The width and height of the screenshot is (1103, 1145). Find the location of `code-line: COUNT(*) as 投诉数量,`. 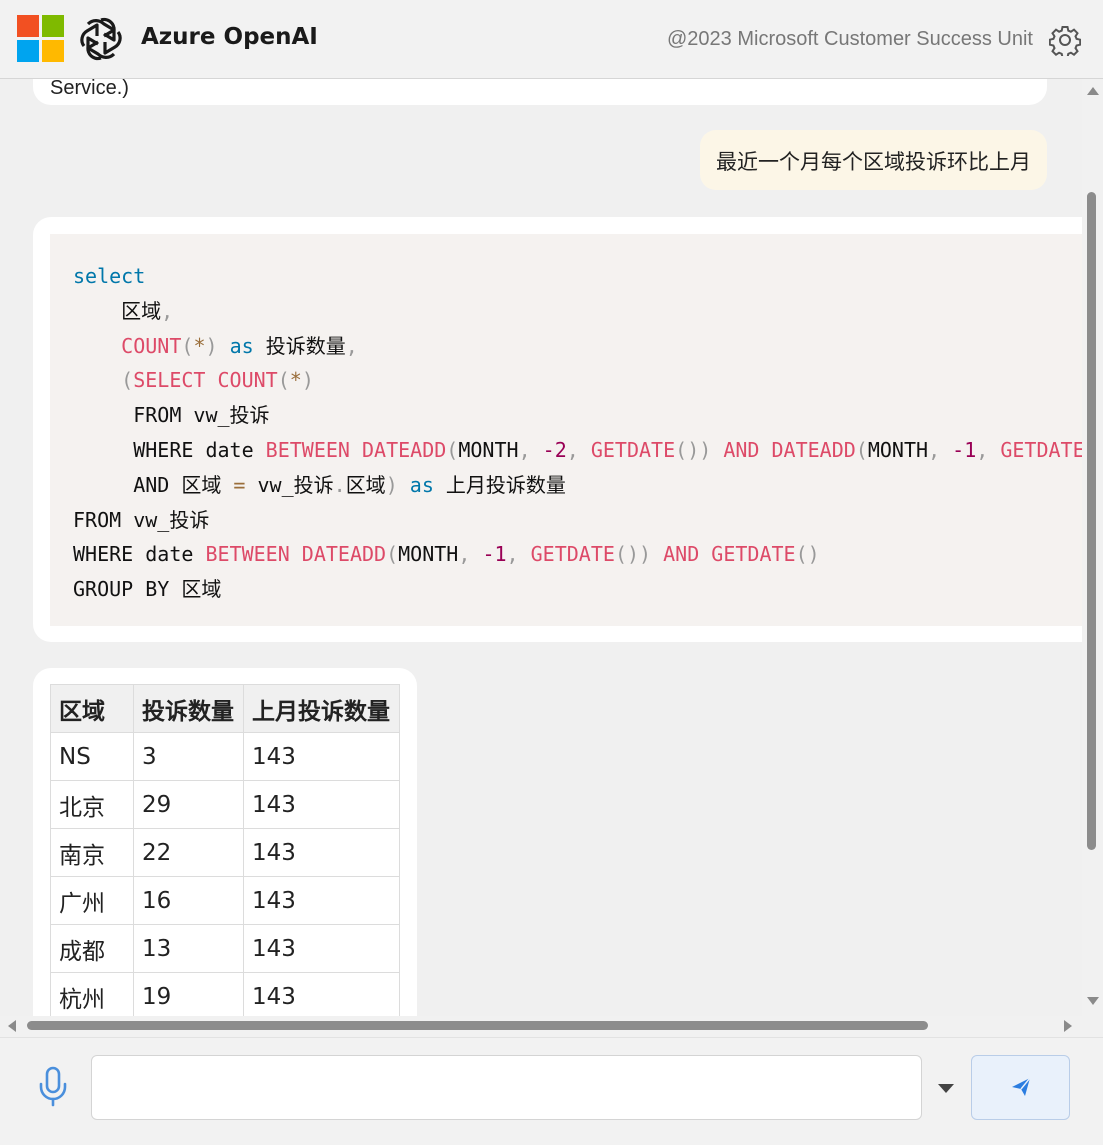

code-line: COUNT(*) as 投诉数量, is located at coordinates (239, 345).